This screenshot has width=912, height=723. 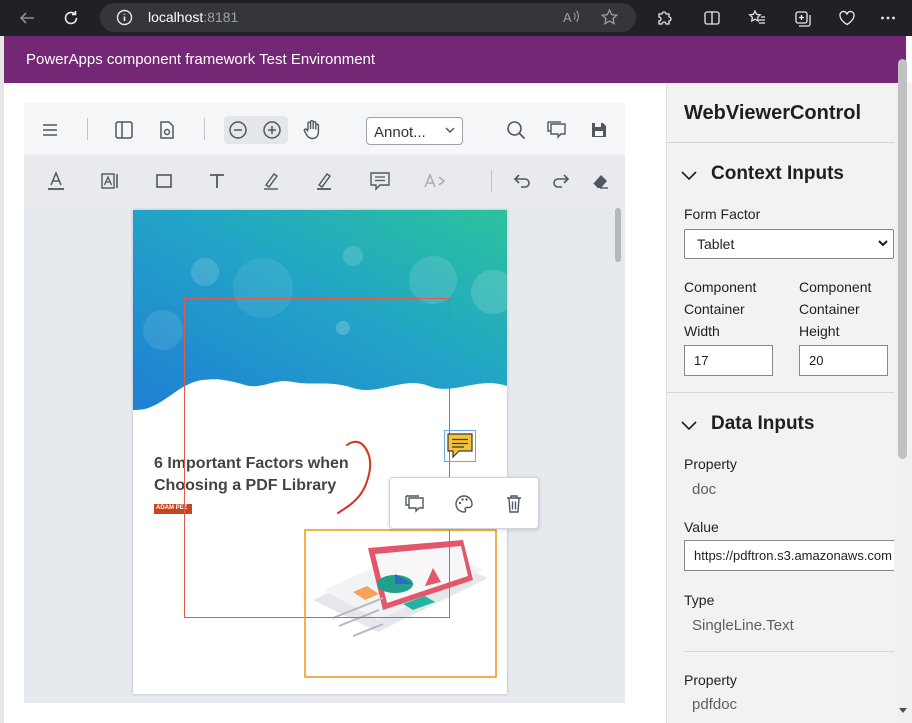 I want to click on container-height-input: 20, so click(x=843, y=360).